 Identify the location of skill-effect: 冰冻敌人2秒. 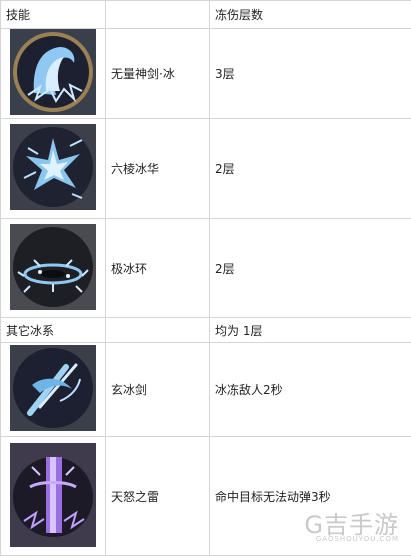
(310, 390).